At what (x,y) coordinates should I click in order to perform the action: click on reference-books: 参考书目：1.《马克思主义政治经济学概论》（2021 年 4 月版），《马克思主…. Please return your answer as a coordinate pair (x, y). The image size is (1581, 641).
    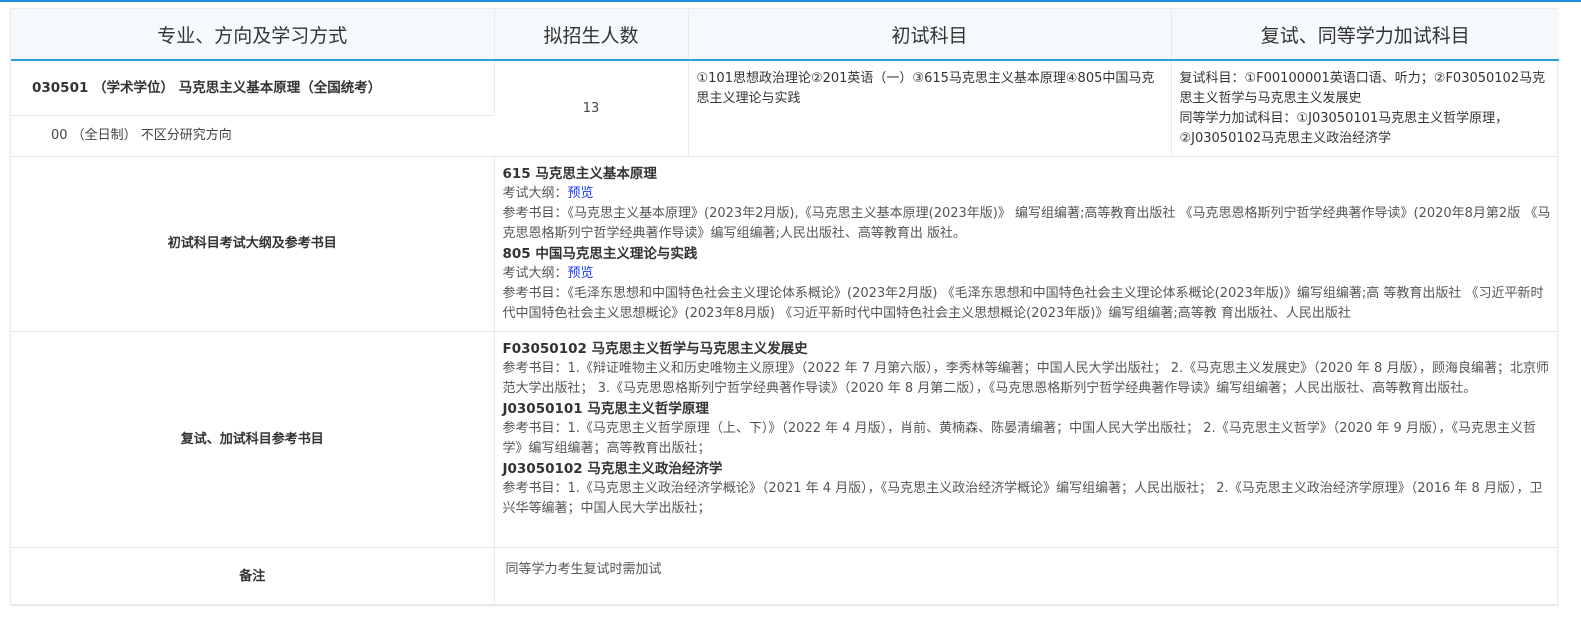
    Looking at the image, I should click on (1022, 498).